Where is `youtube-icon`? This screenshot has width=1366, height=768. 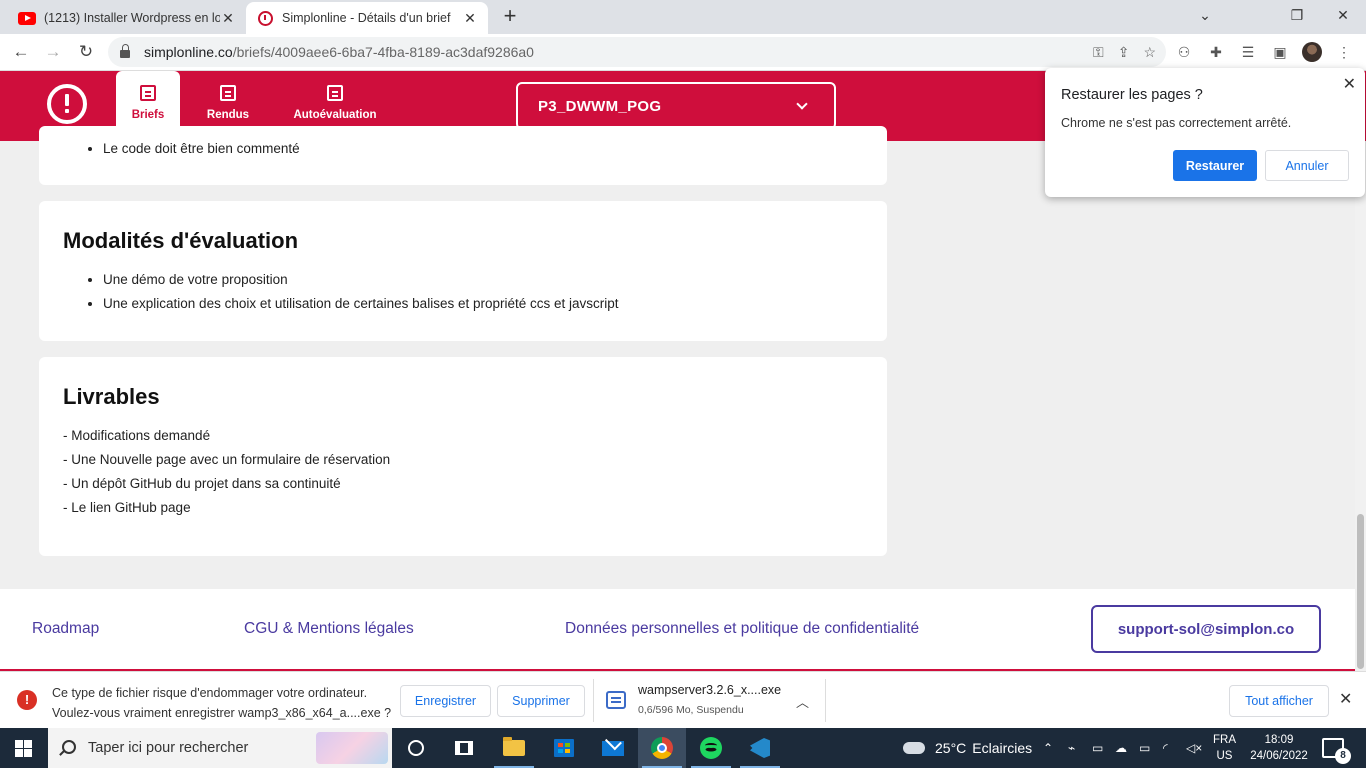
youtube-icon is located at coordinates (27, 18).